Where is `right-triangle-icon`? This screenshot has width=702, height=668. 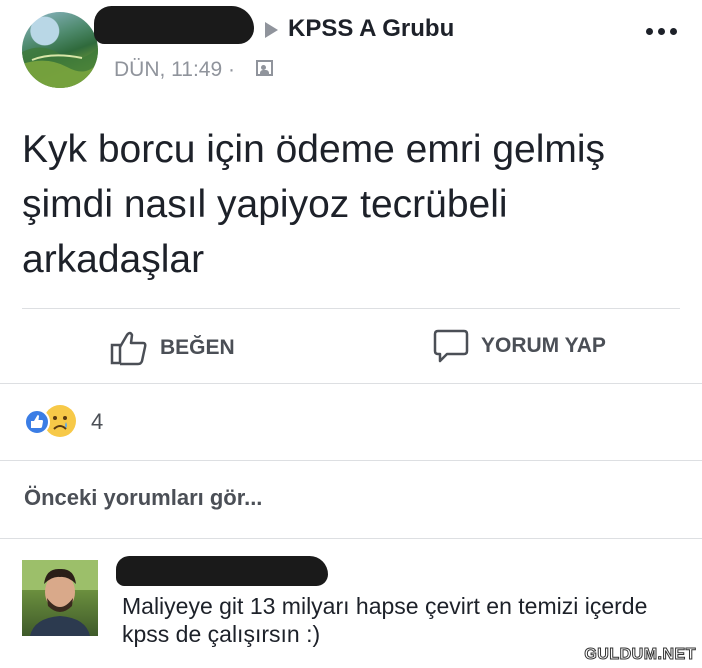
right-triangle-icon is located at coordinates (271, 30).